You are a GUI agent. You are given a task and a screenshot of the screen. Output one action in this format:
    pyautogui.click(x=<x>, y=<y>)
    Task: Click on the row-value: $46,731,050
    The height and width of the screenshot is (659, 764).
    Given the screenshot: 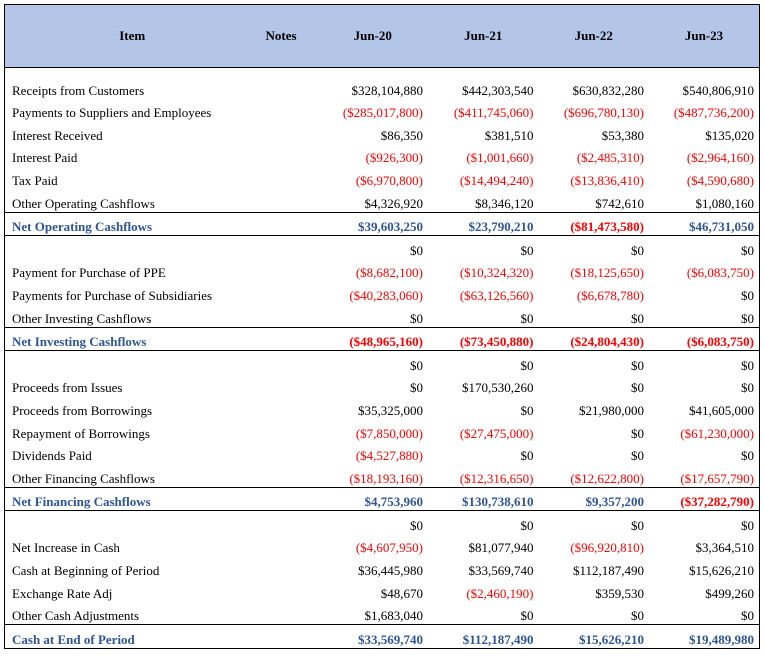 What is the action you would take?
    pyautogui.click(x=704, y=224)
    